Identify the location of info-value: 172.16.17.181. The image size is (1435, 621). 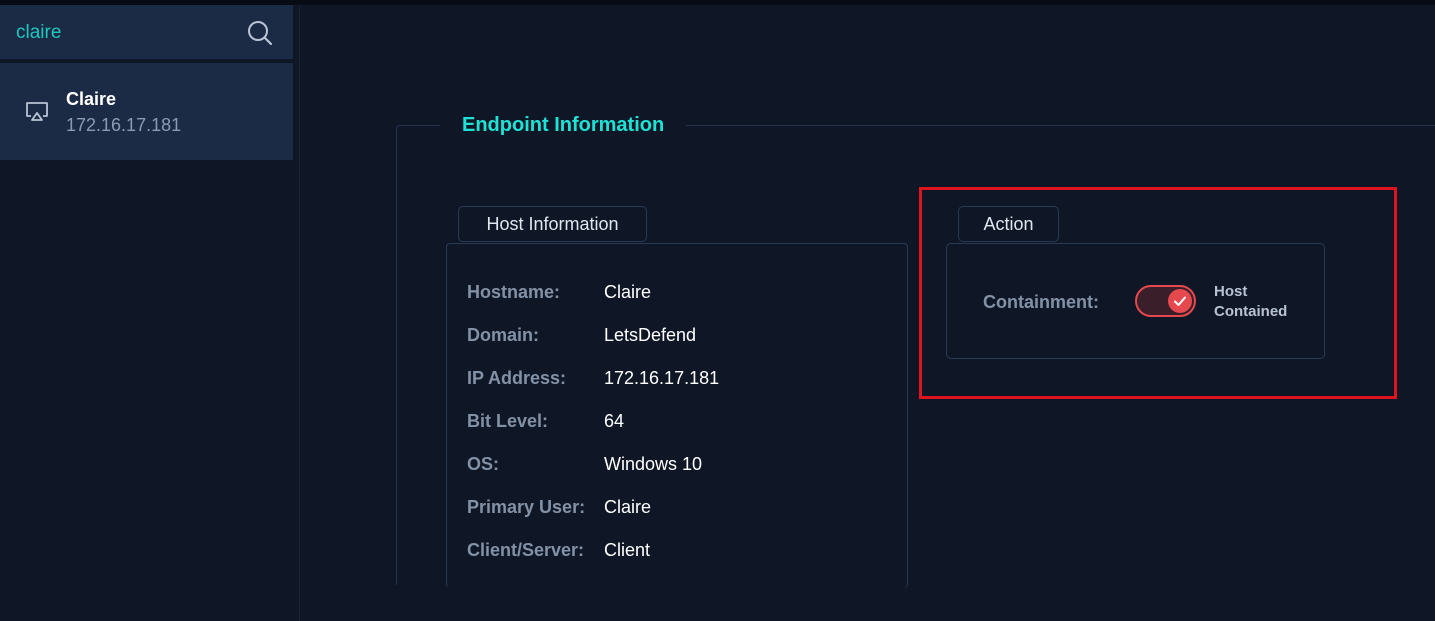
(662, 378).